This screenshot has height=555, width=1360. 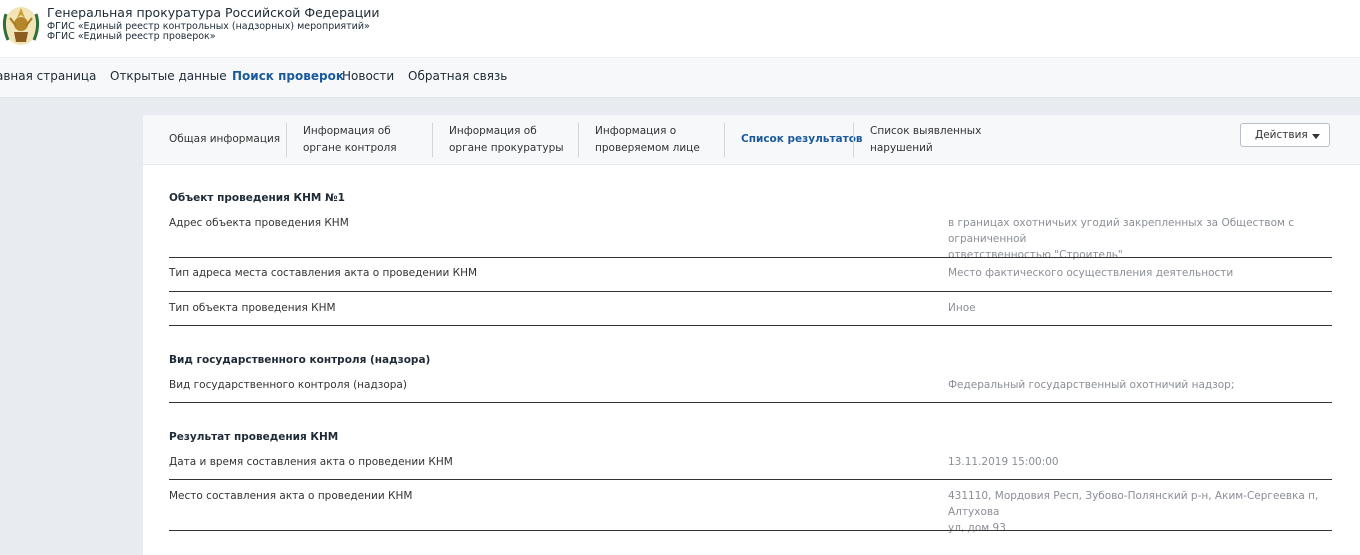 I want to click on tab-violations-list: Список выявленных нарушений, so click(x=925, y=140).